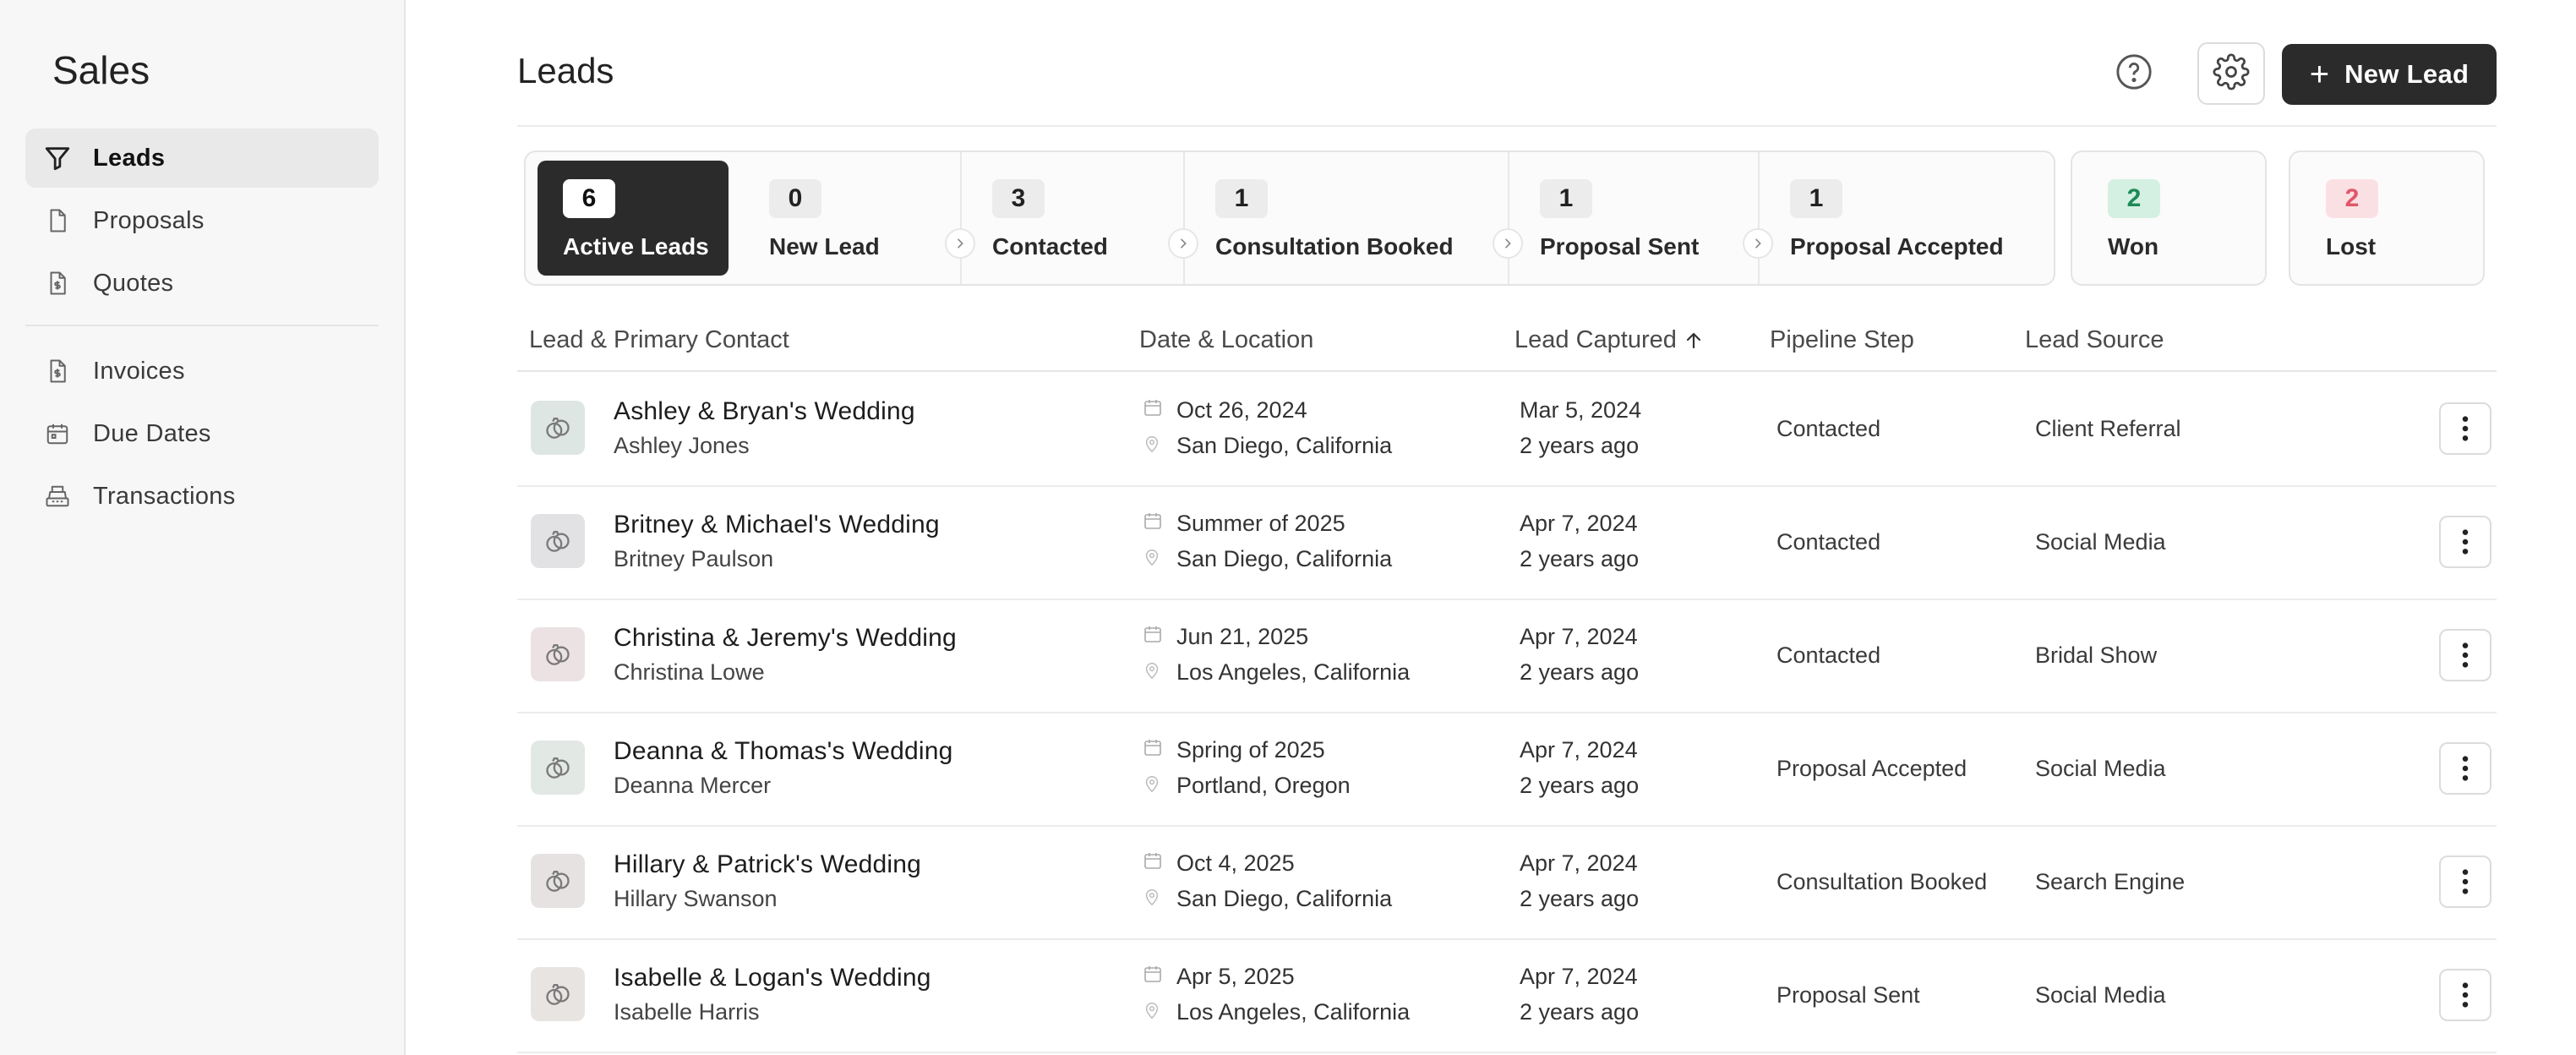  What do you see at coordinates (2096, 655) in the screenshot?
I see `lead-source: Bridal Show` at bounding box center [2096, 655].